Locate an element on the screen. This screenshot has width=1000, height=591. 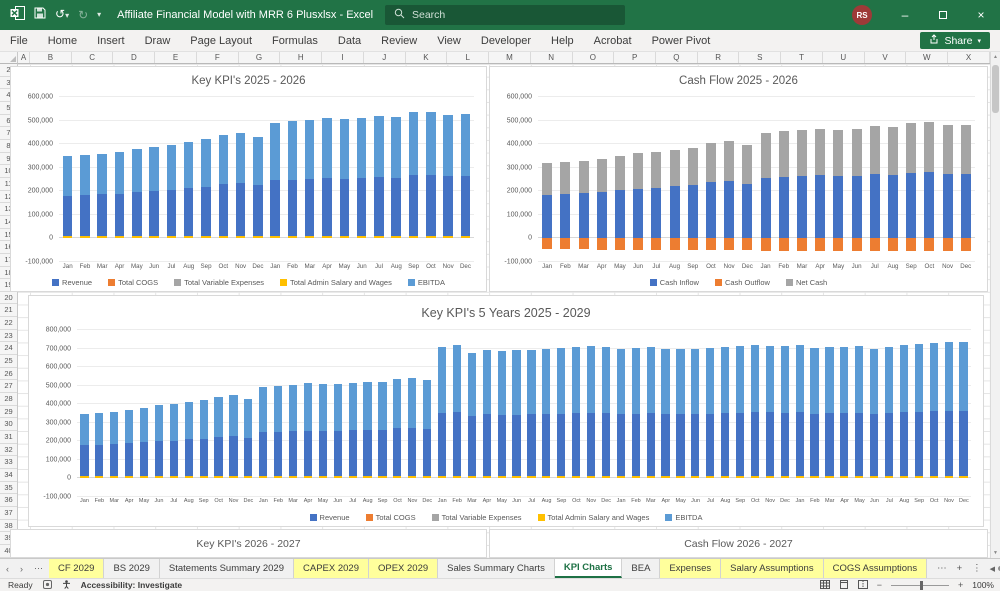
new-sheet-button: + is located at coordinates (960, 568).